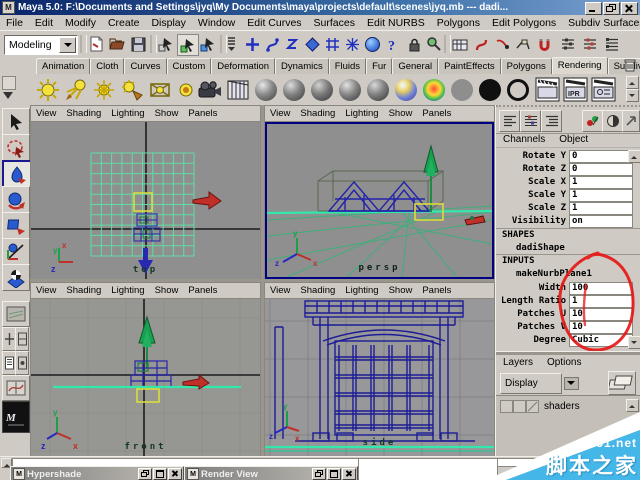 Image resolution: width=640 pixels, height=480 pixels. Describe the element at coordinates (160, 474) in the screenshot. I see `maximize-button` at that location.